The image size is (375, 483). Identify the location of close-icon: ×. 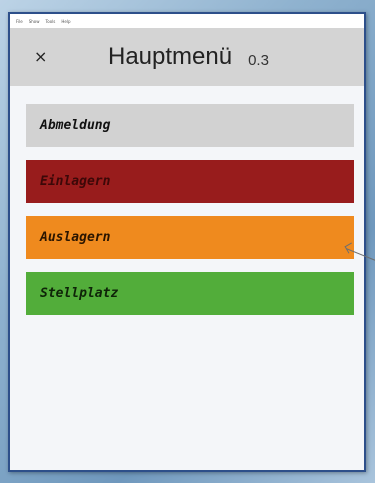
(44, 57).